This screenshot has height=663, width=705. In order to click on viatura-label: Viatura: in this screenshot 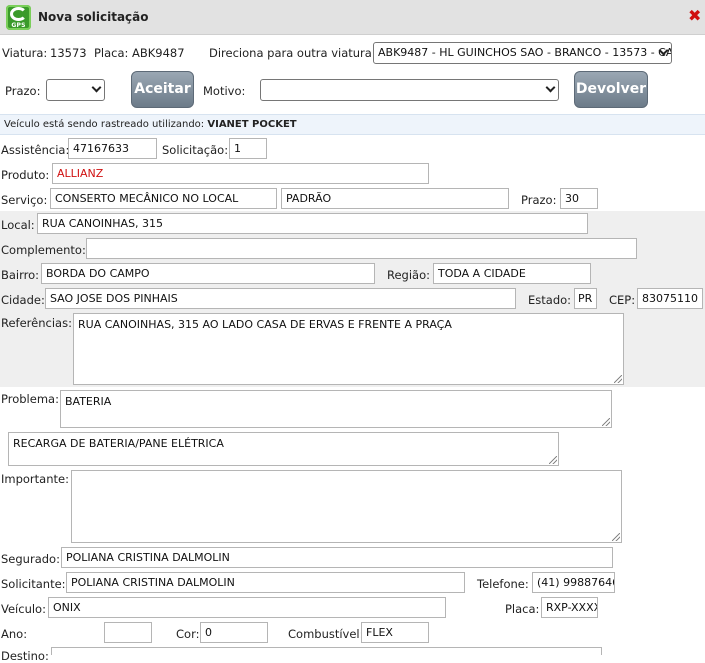, I will do `click(25, 53)`.